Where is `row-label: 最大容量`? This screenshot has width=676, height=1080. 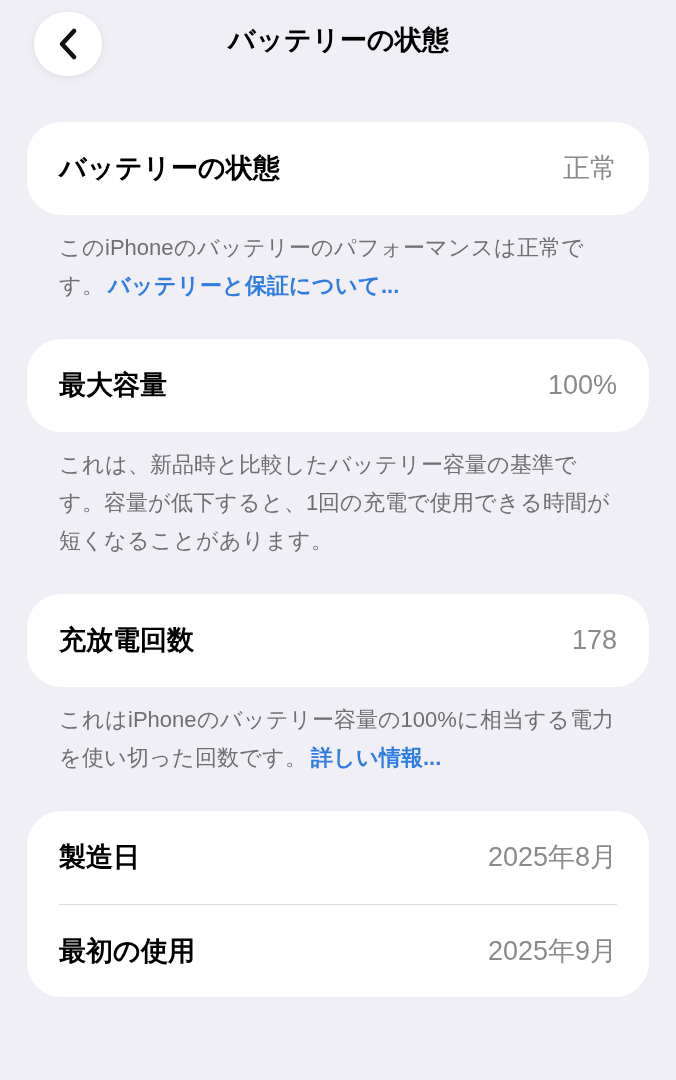 row-label: 最大容量 is located at coordinates (113, 386).